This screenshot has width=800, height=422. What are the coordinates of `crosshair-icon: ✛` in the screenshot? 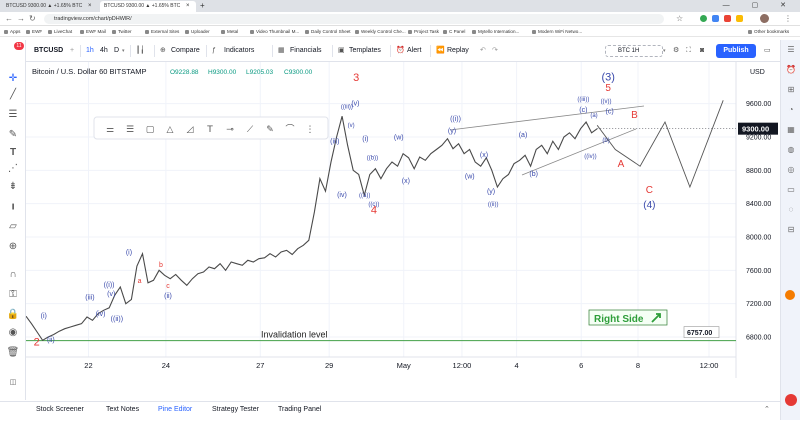 It's located at (13, 79).